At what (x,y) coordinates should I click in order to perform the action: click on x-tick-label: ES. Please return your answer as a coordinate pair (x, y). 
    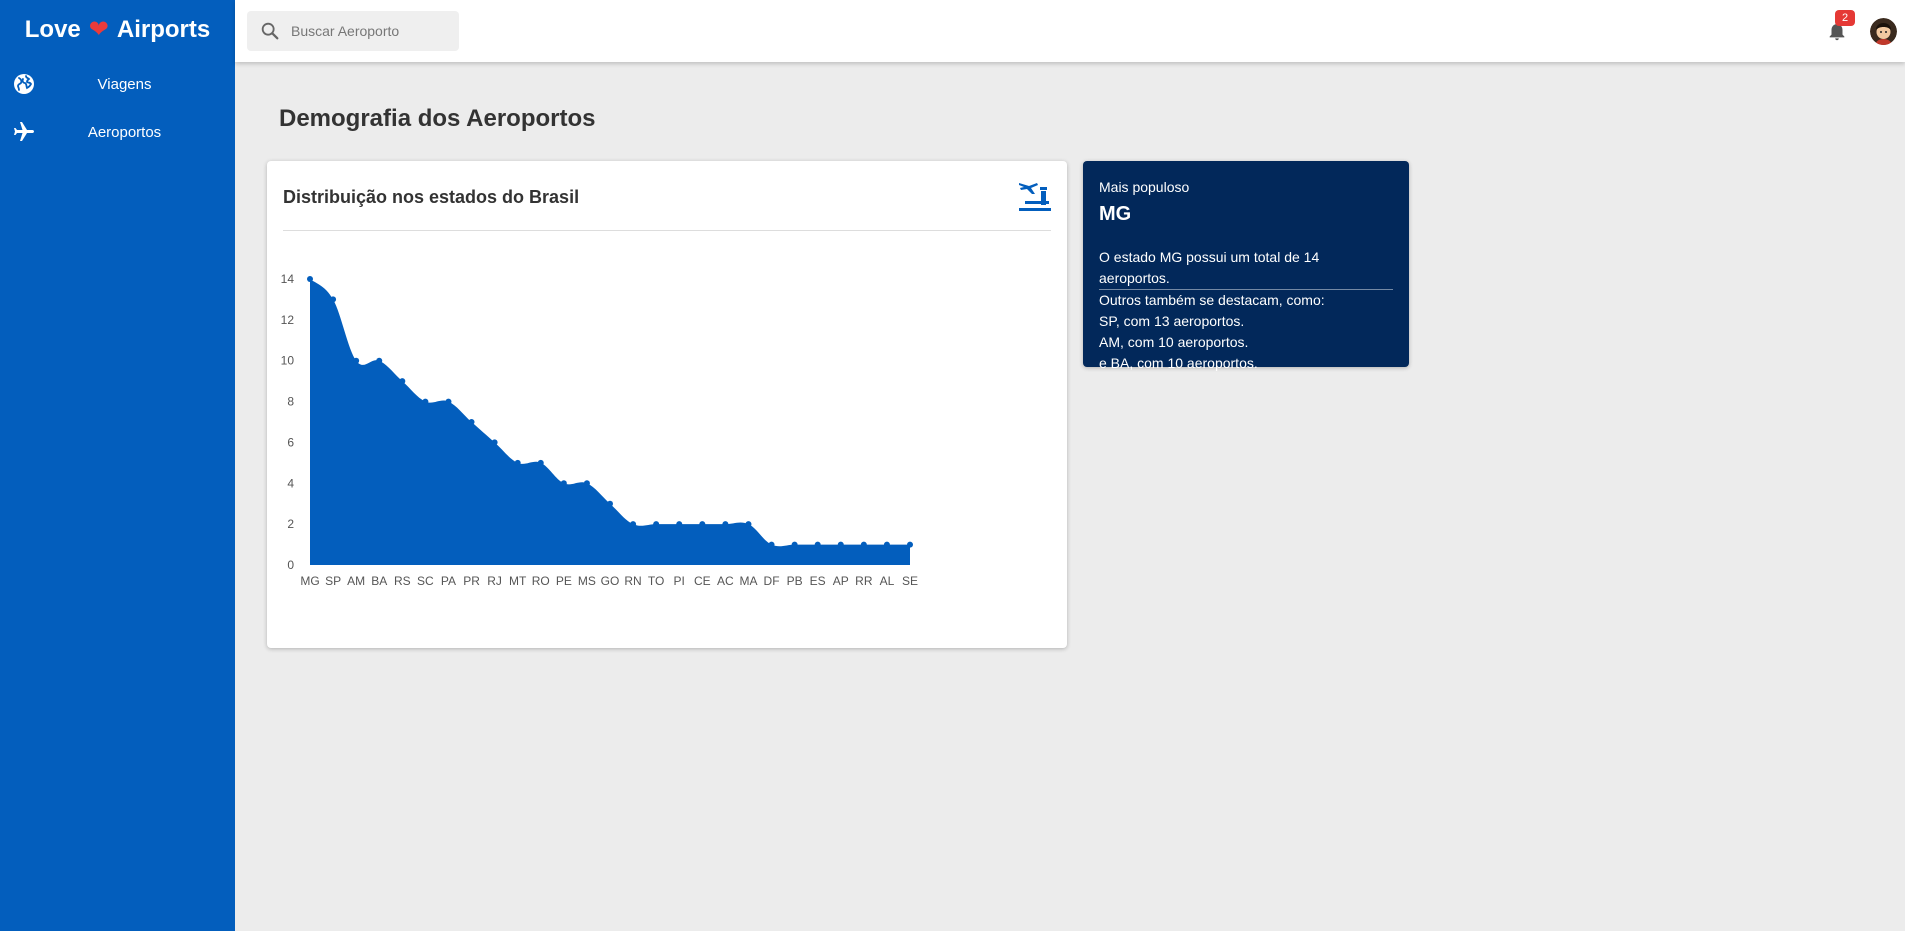
    Looking at the image, I should click on (818, 581).